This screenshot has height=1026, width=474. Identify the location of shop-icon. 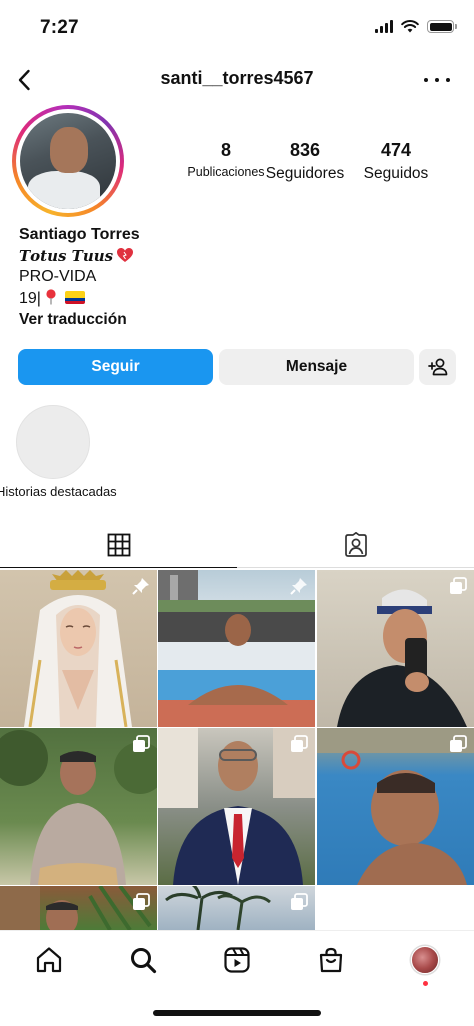
(331, 960).